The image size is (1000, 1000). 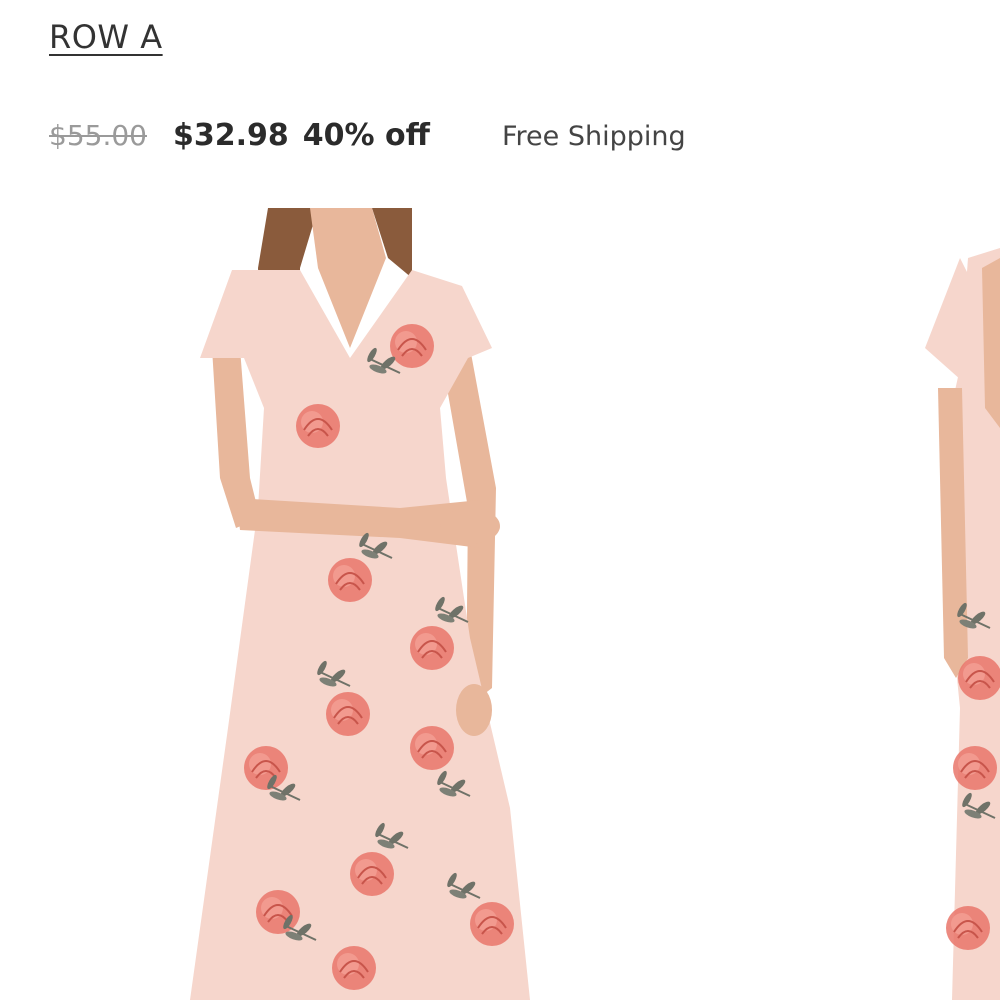 What do you see at coordinates (593, 136) in the screenshot?
I see `shipping-label: Free Shipping` at bounding box center [593, 136].